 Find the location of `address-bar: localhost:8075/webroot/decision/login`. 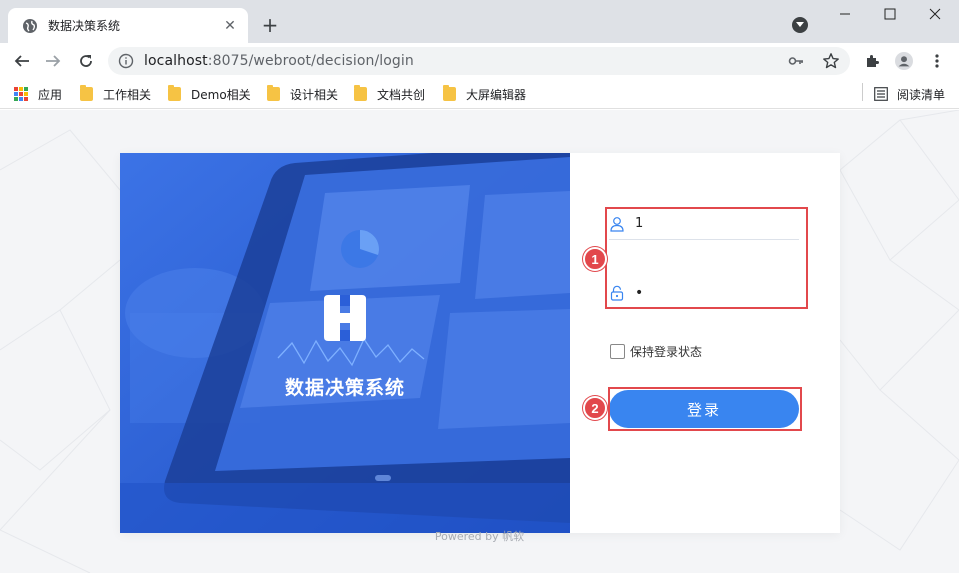

address-bar: localhost:8075/webroot/decision/login is located at coordinates (479, 61).